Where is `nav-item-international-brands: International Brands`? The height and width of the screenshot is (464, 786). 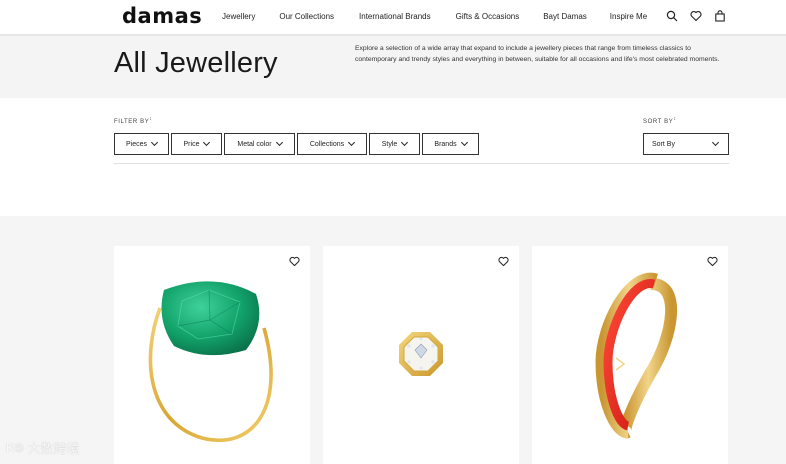 nav-item-international-brands: International Brands is located at coordinates (395, 16).